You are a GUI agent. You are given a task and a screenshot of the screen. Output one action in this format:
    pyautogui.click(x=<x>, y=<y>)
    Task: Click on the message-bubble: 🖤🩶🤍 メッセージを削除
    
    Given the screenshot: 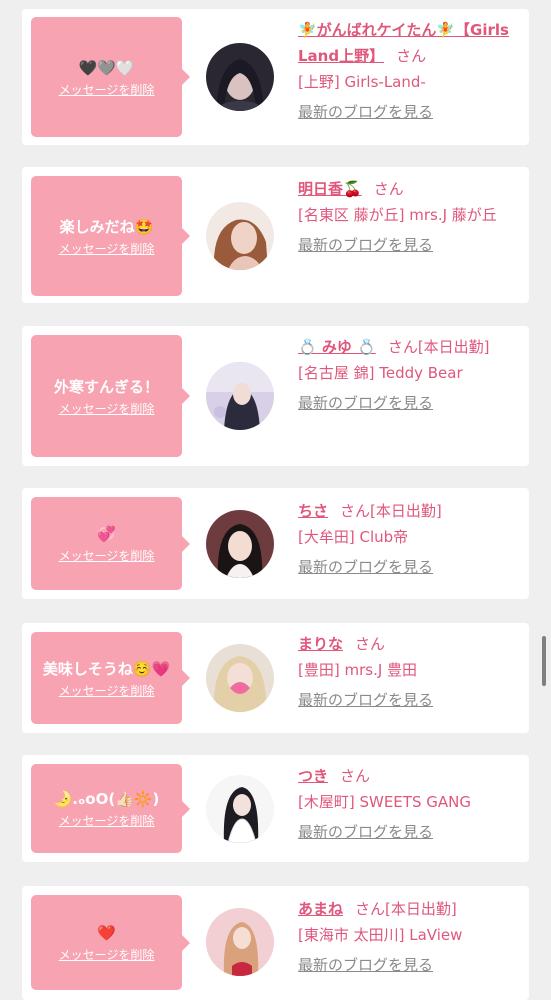 What is the action you would take?
    pyautogui.click(x=110, y=77)
    